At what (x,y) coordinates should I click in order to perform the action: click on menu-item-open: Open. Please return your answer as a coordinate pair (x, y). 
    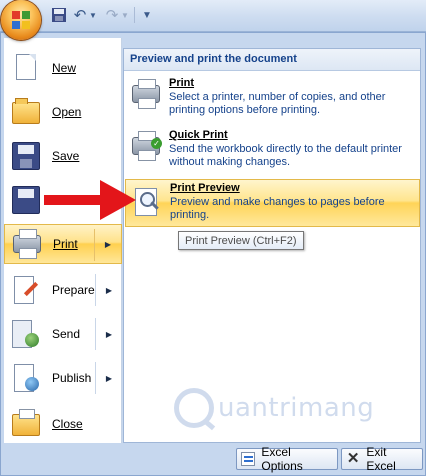
    Looking at the image, I should click on (63, 112).